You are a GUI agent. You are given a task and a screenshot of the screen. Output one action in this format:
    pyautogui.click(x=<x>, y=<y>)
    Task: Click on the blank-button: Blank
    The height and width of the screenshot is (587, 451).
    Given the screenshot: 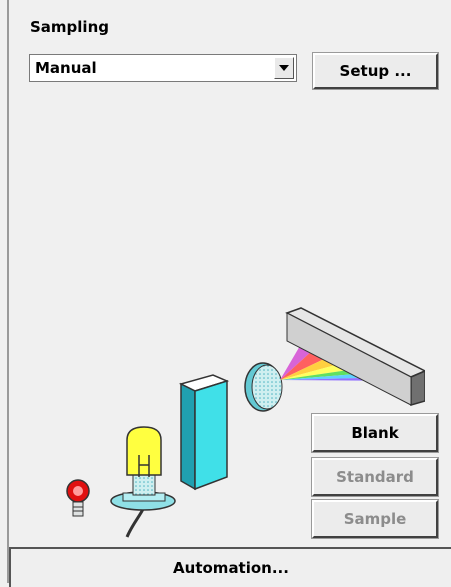 What is the action you would take?
    pyautogui.click(x=375, y=433)
    